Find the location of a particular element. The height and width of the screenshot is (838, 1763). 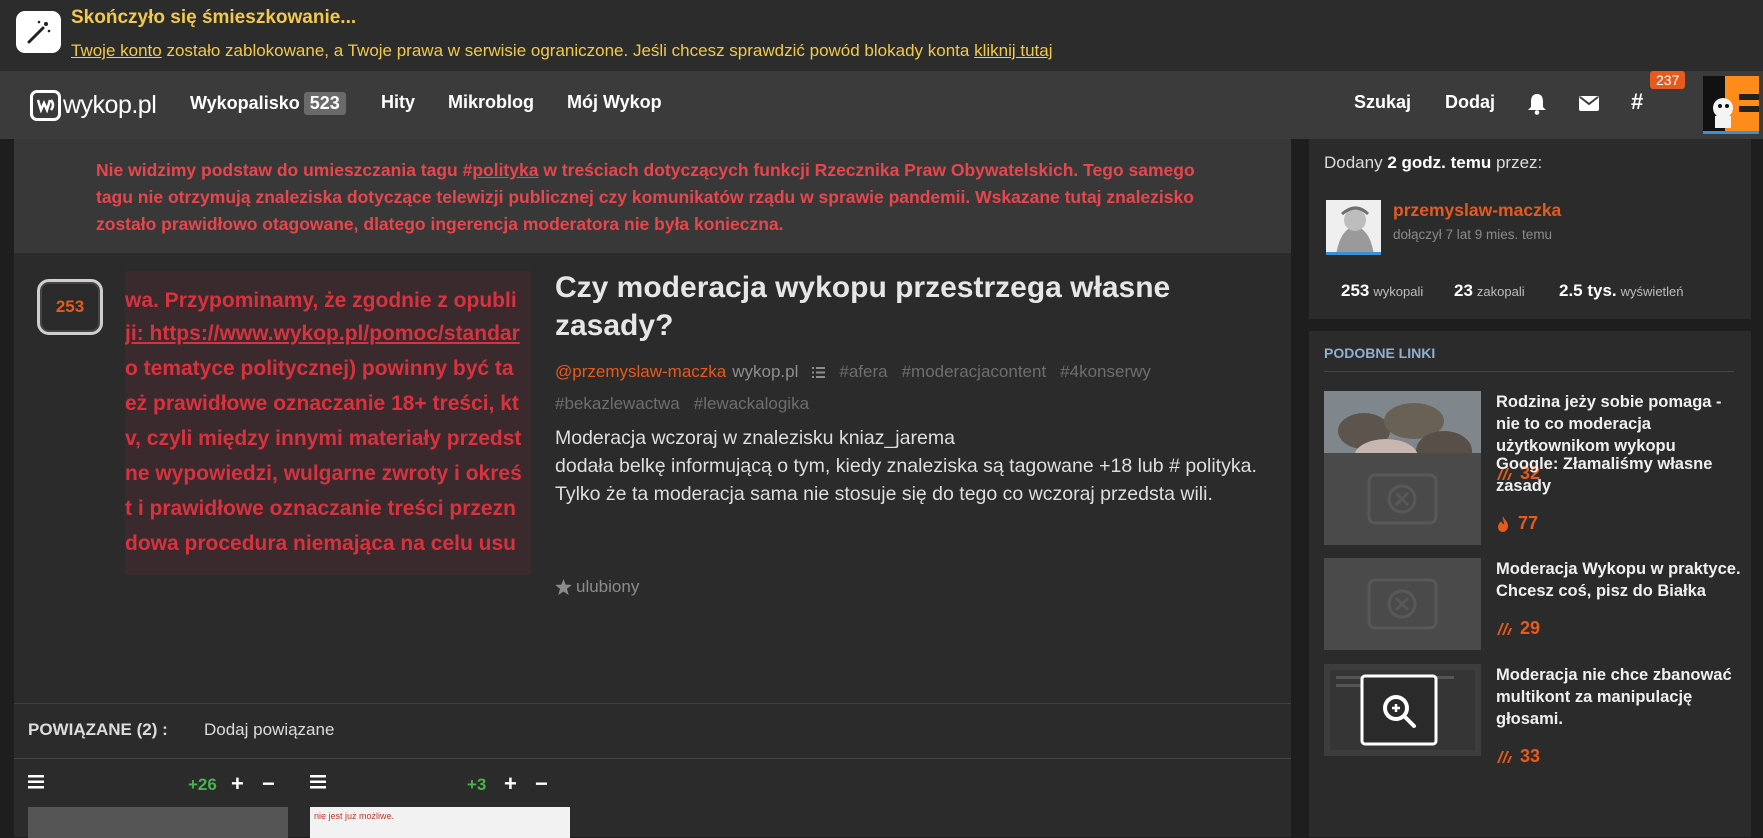

search-button: Szukaj is located at coordinates (1382, 102).